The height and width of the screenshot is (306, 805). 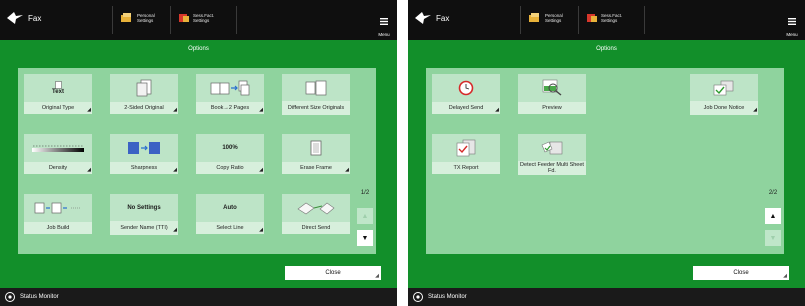 What do you see at coordinates (724, 94) in the screenshot?
I see `option-job-done-notice: Job Done Notice ◢` at bounding box center [724, 94].